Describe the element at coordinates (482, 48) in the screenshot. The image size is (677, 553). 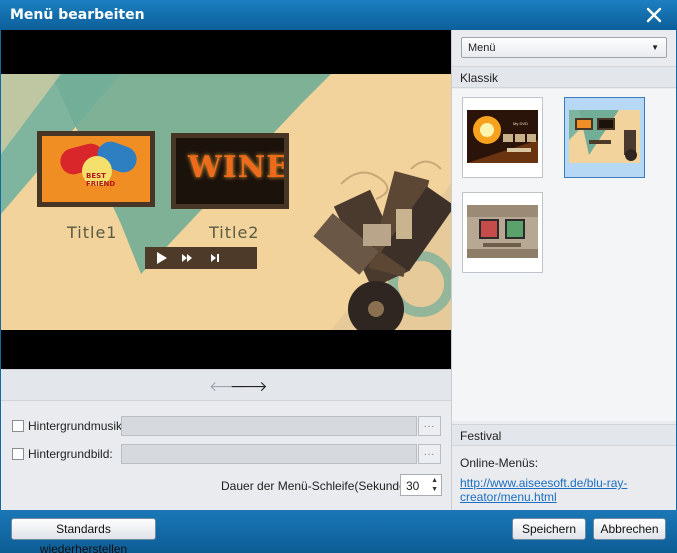
I see `menu-type-dropdown-value: Menü` at that location.